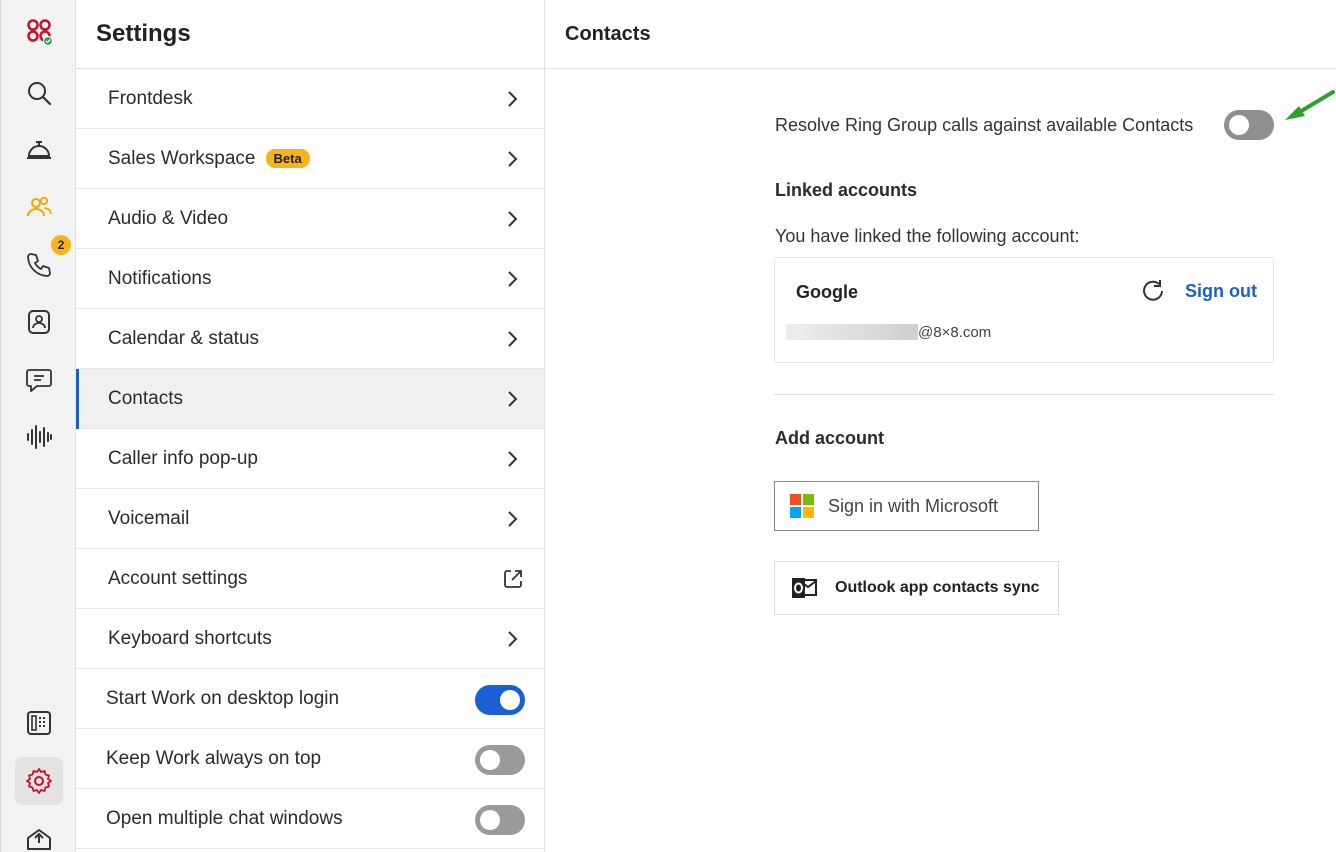 The width and height of the screenshot is (1336, 852). I want to click on account-provider: Google, so click(827, 292).